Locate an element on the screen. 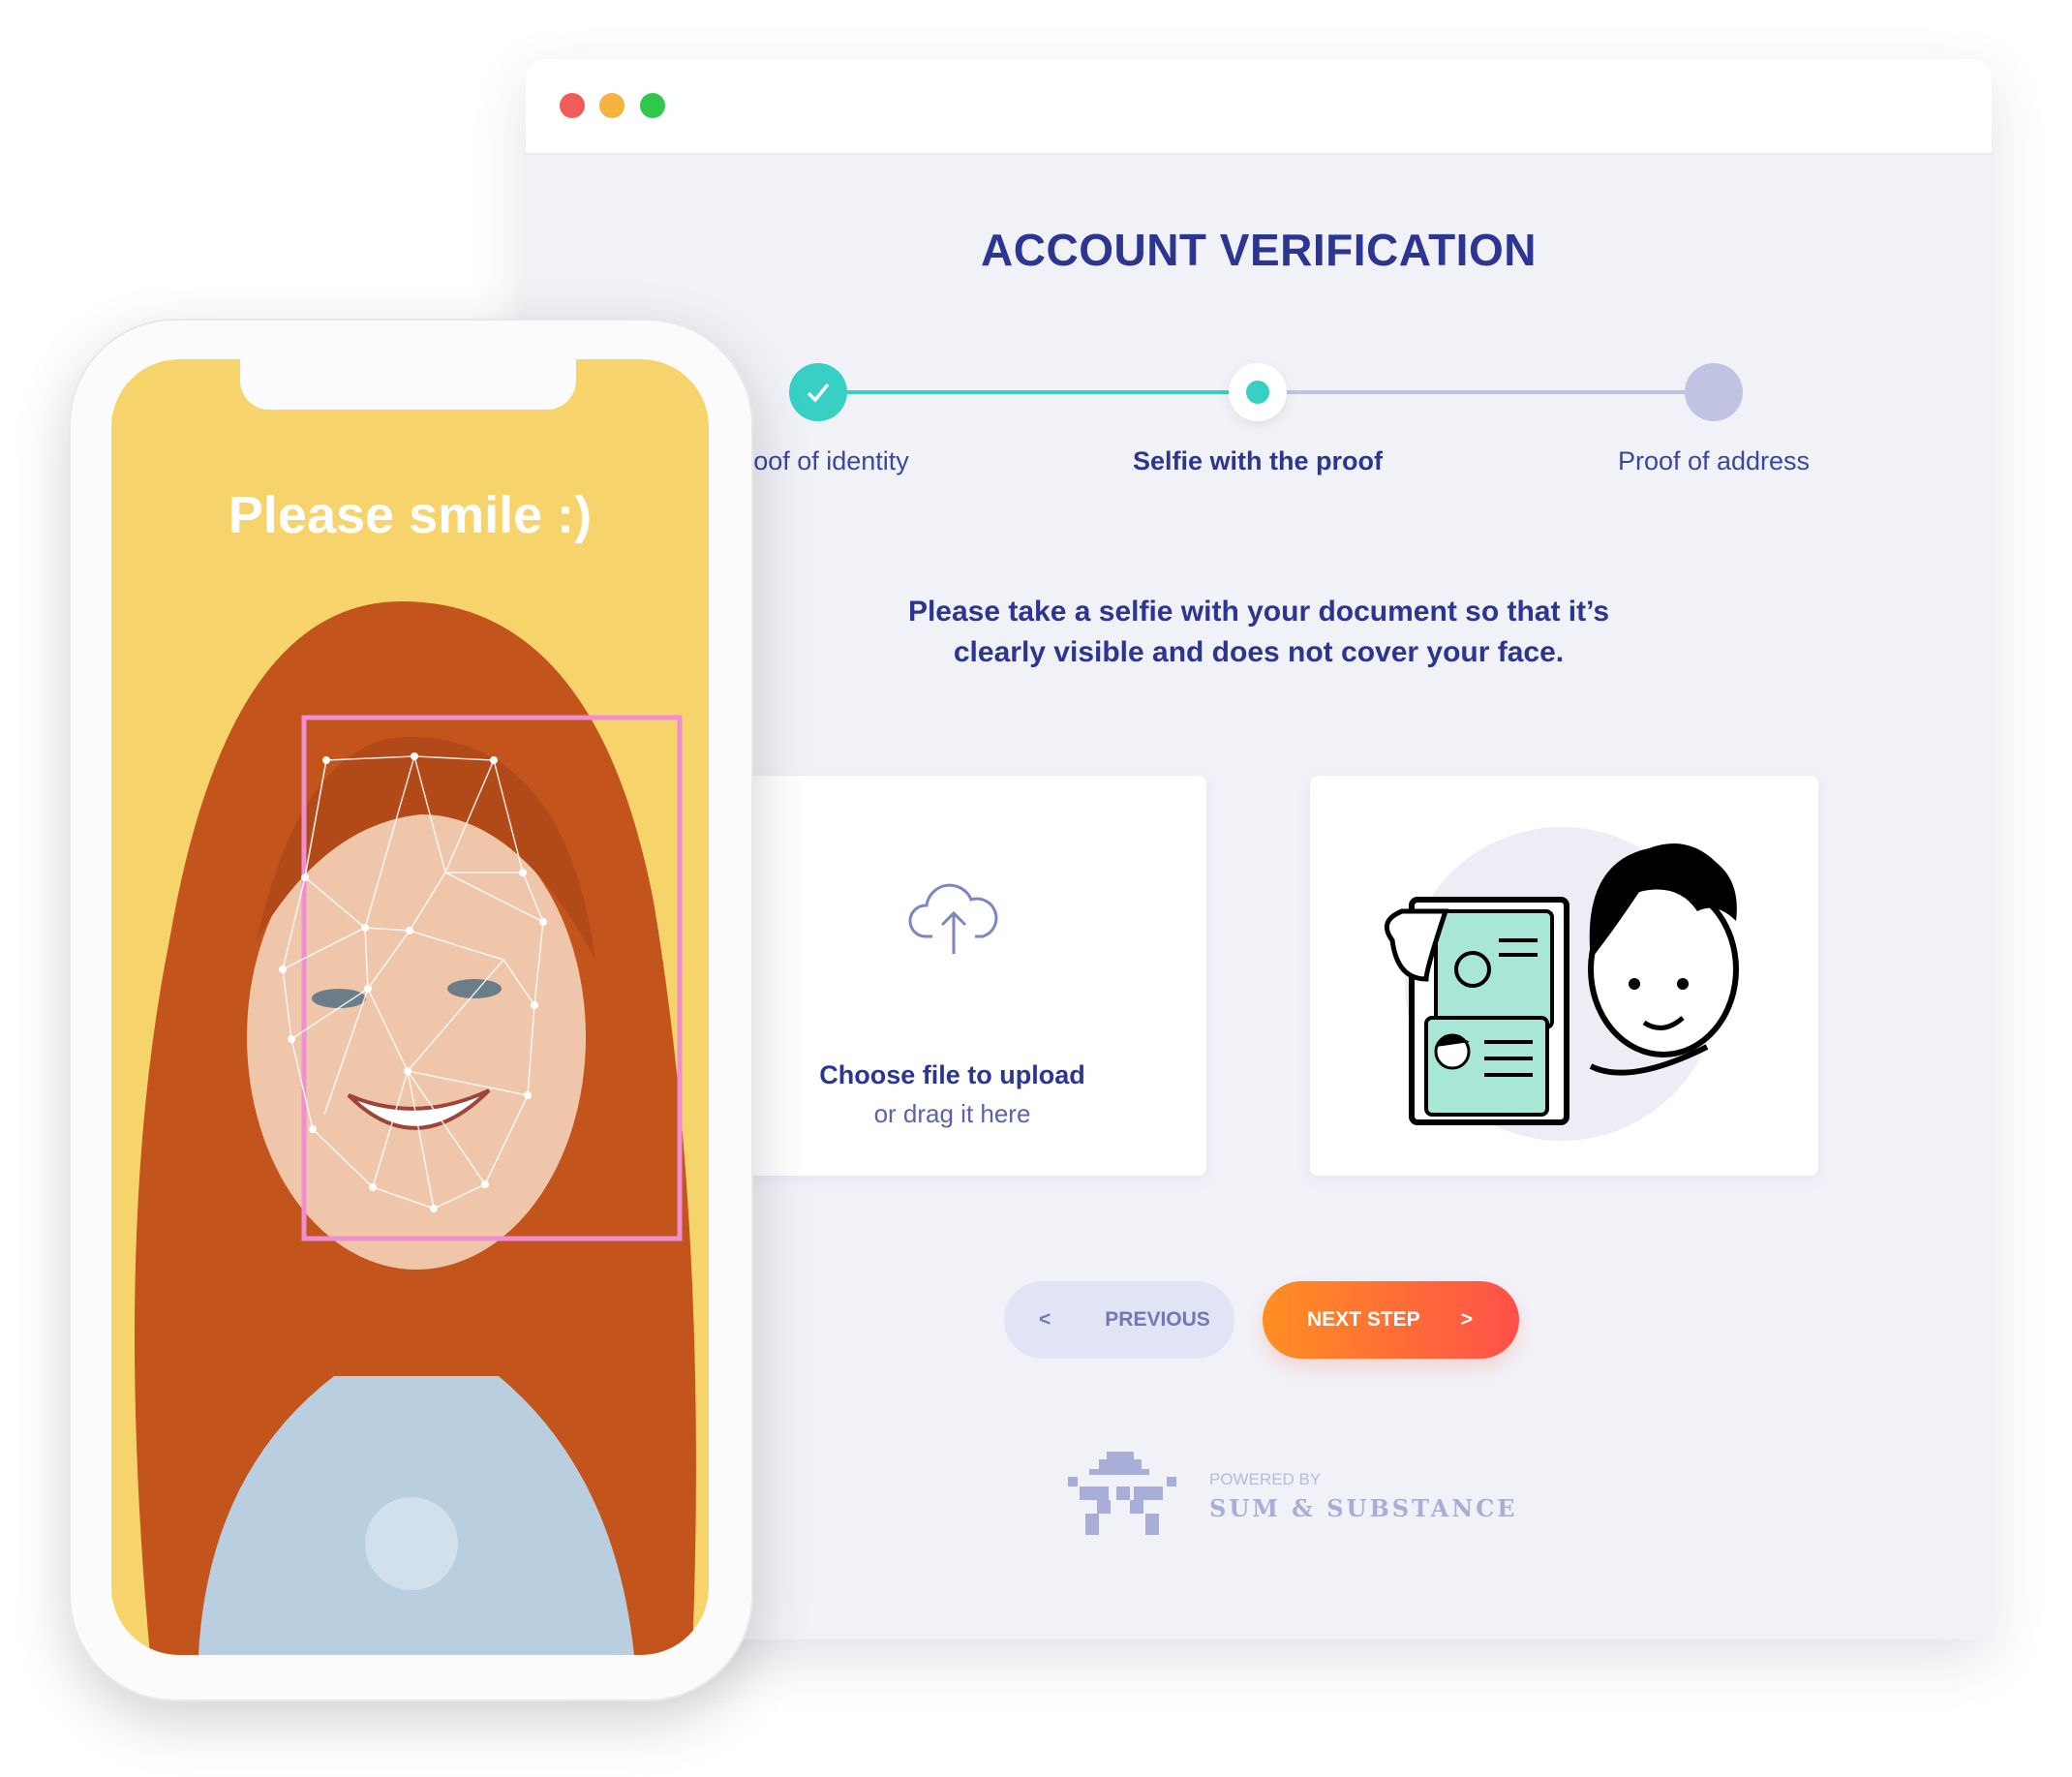 The width and height of the screenshot is (2072, 1777). previous-label: PREVIOUS is located at coordinates (1157, 1319).